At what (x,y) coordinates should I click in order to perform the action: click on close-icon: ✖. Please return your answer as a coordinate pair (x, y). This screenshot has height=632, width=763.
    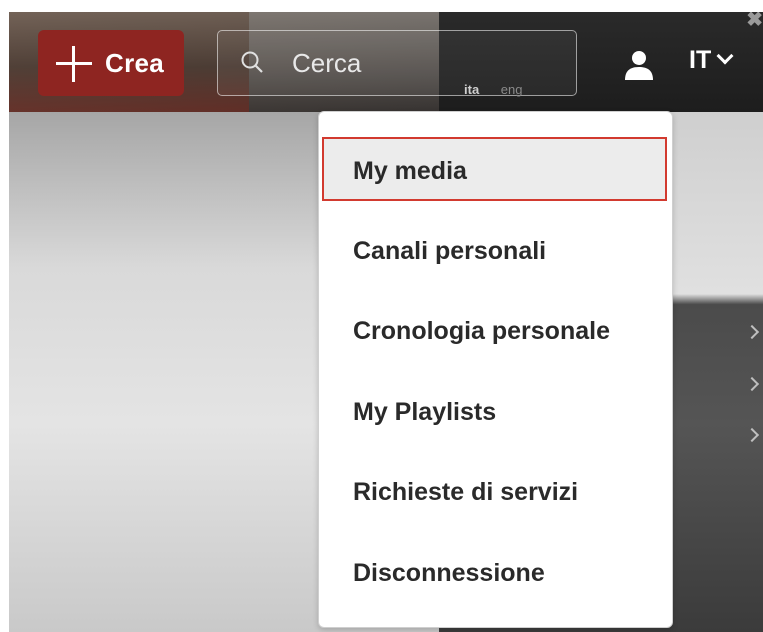
    Looking at the image, I should click on (754, 21).